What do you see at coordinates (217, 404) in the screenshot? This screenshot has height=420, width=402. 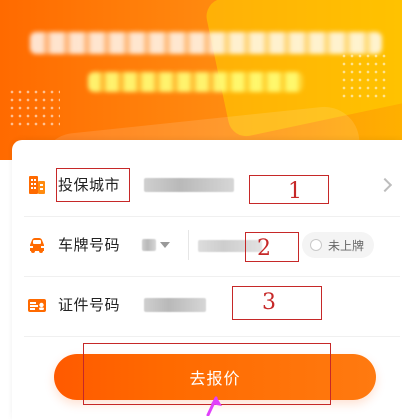 I see `pointer-arrow-icon` at bounding box center [217, 404].